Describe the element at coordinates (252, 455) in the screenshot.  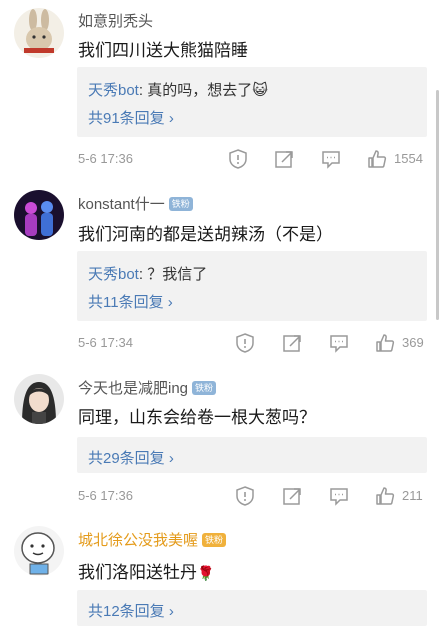
I see `reply-box: 共29条回复 ›` at that location.